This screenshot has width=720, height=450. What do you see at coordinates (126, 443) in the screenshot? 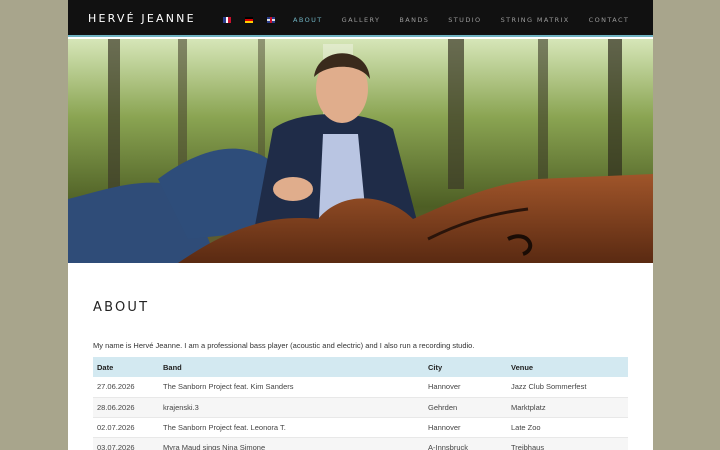
I see `cell-date: 03.07.2026` at bounding box center [126, 443].